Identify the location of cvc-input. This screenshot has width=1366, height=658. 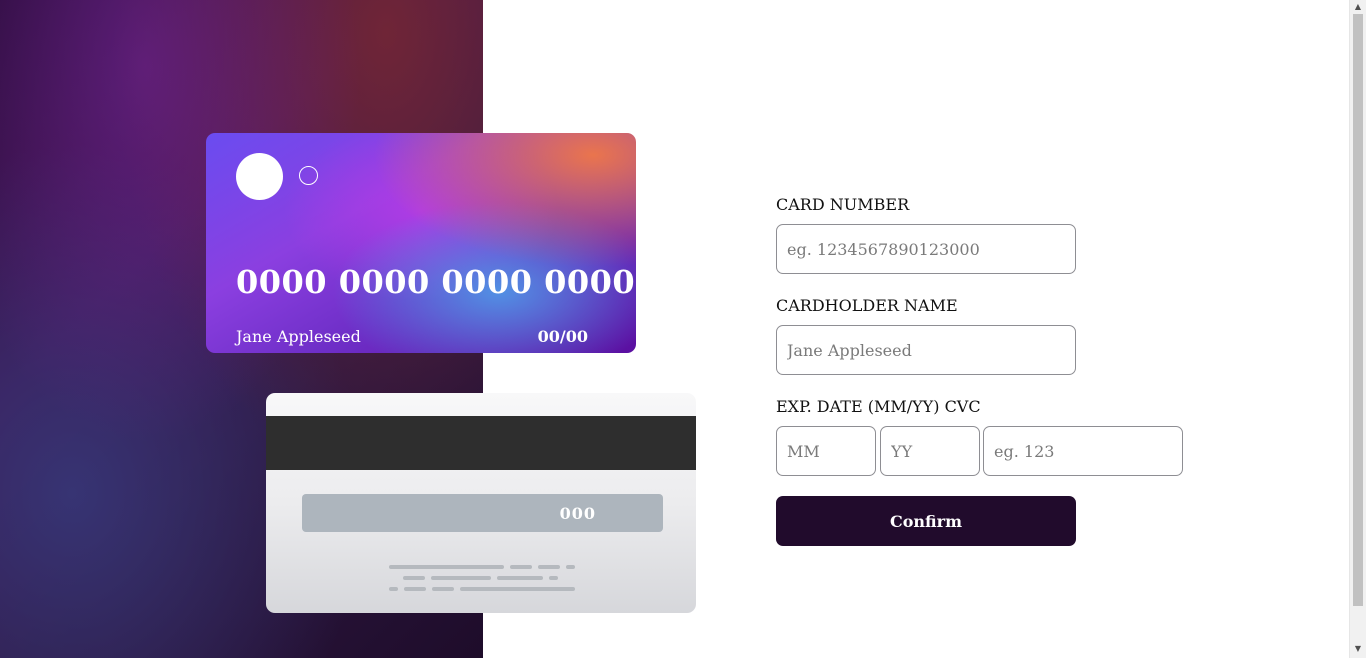
(1083, 451).